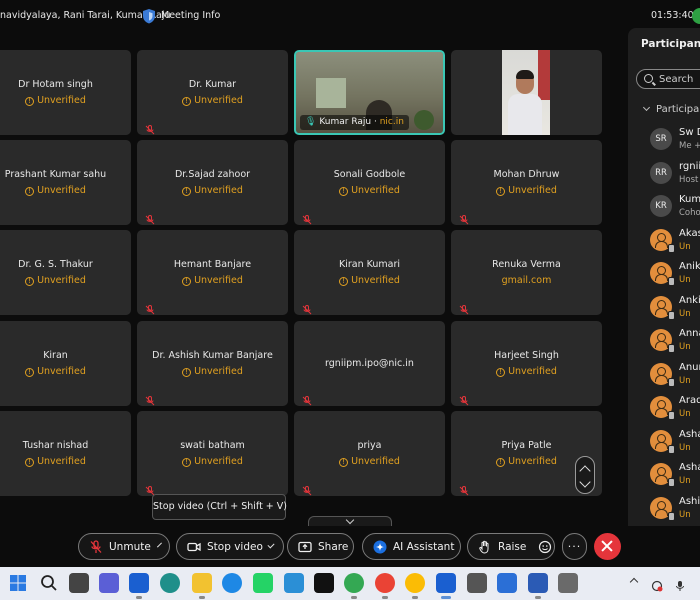 The image size is (700, 600). Describe the element at coordinates (350, 520) in the screenshot. I see `collapse-controls-tab` at that location.